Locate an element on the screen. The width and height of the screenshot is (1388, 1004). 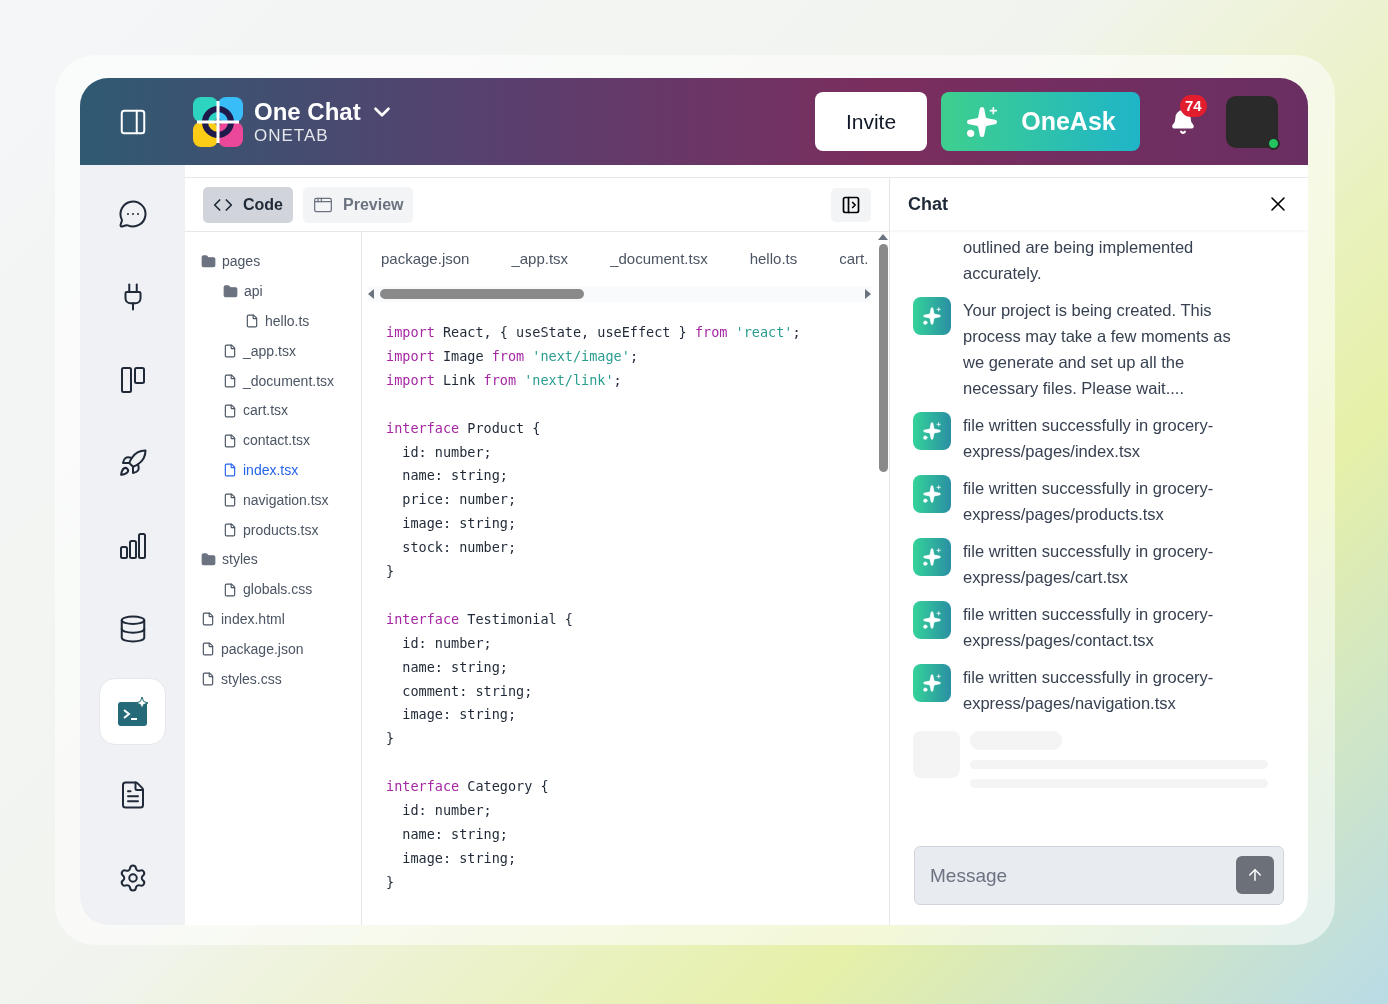
chat-message: outlined are being implemented accurately. is located at coordinates (1079, 260).